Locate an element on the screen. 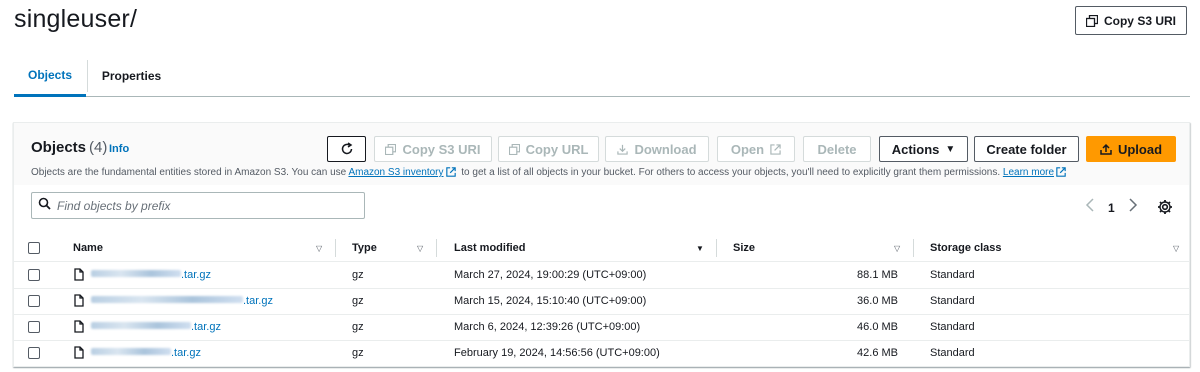  column-size: Size is located at coordinates (744, 248).